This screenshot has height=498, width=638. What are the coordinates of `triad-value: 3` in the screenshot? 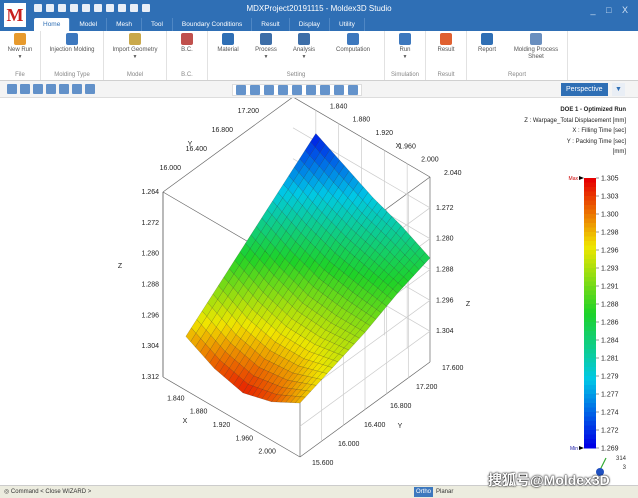 It's located at (624, 468).